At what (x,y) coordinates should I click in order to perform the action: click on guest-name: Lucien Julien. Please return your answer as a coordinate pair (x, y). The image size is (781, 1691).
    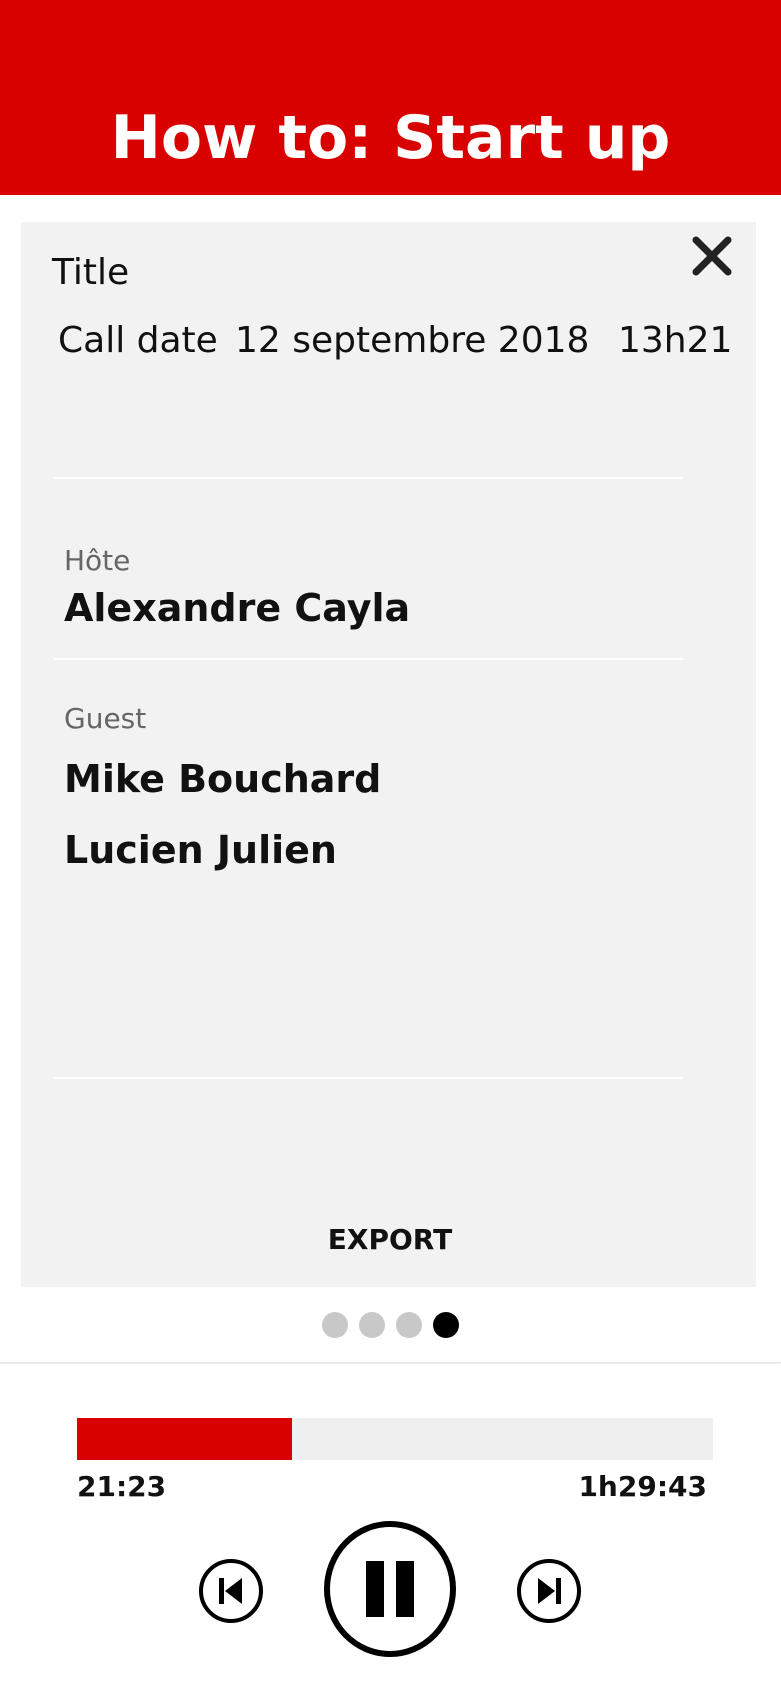
    Looking at the image, I should click on (200, 850).